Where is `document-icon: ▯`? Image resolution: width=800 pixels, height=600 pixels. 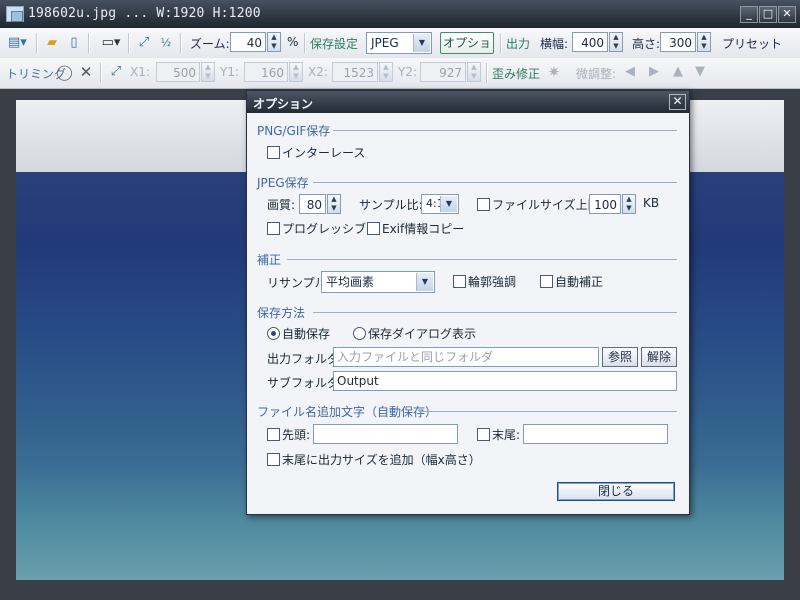 document-icon: ▯ is located at coordinates (74, 43).